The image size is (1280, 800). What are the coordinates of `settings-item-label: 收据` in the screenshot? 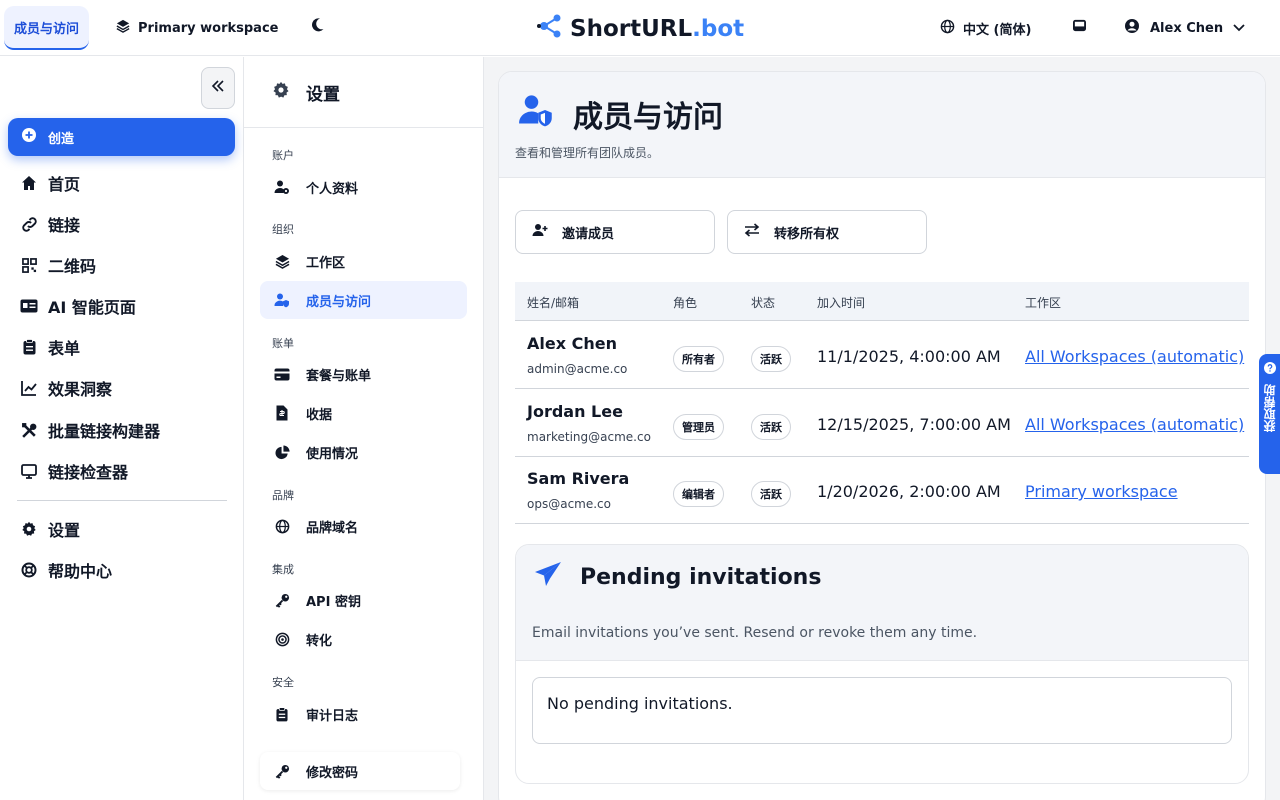 It's located at (319, 415).